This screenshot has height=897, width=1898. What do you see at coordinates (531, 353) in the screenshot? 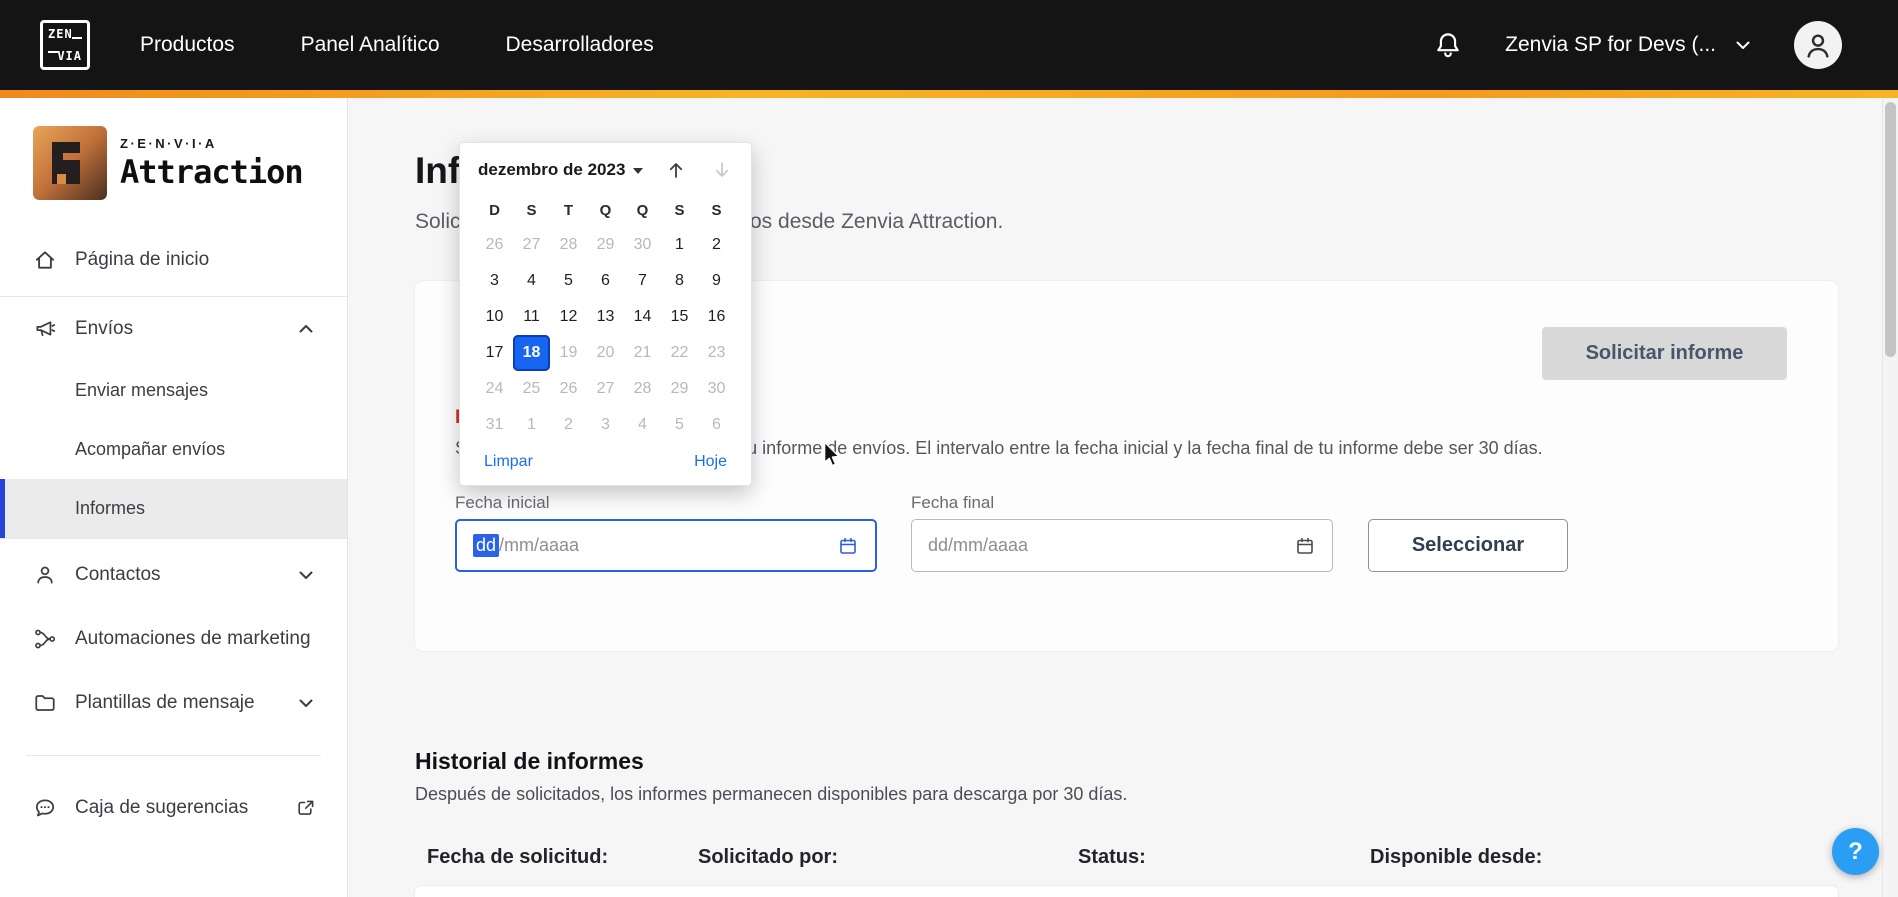
I see `calendar-day-18-selected: 18` at bounding box center [531, 353].